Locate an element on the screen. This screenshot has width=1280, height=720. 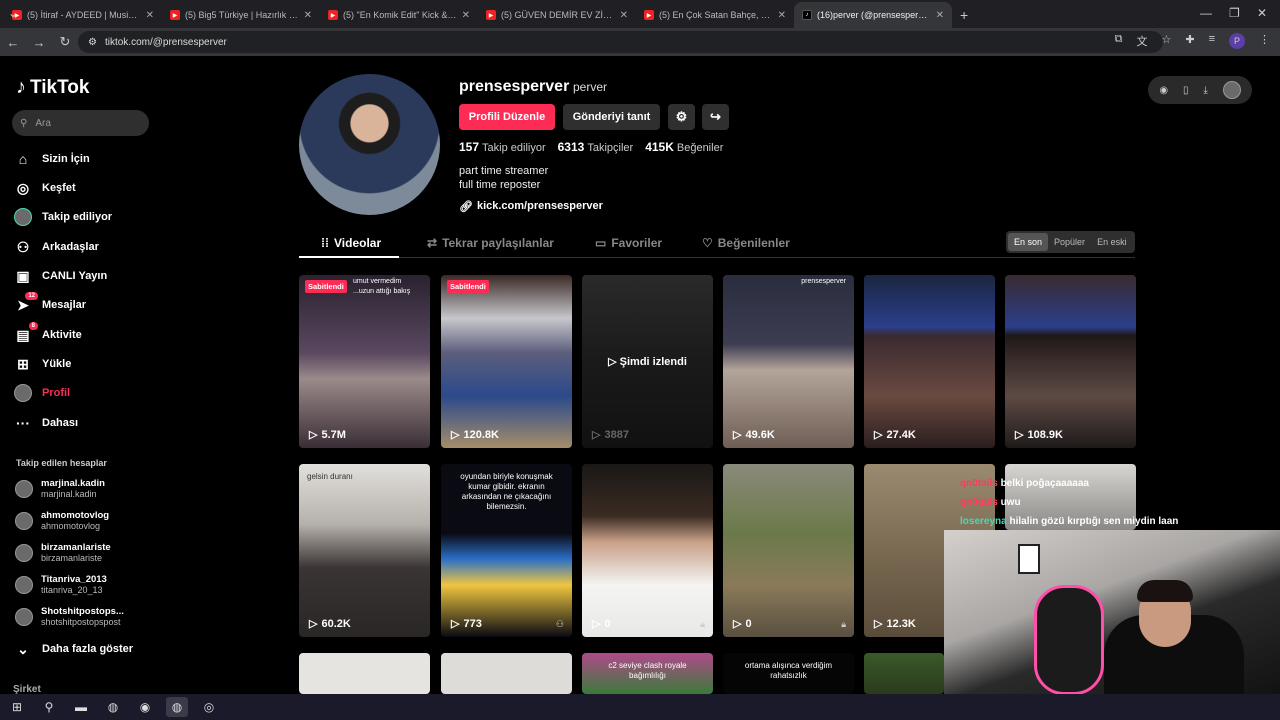
nav-live: ▣ CANLI Yayın is located at coordinates (60, 276).